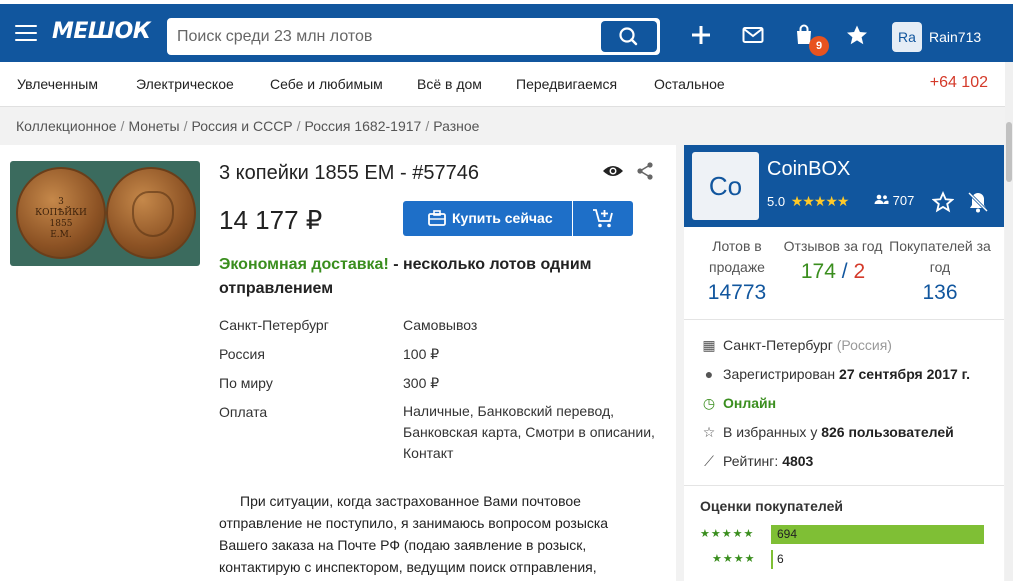 This screenshot has height=581, width=1013. Describe the element at coordinates (833, 259) in the screenshot. I see `stat-reviews: Отзывов за год 174 / 2` at that location.